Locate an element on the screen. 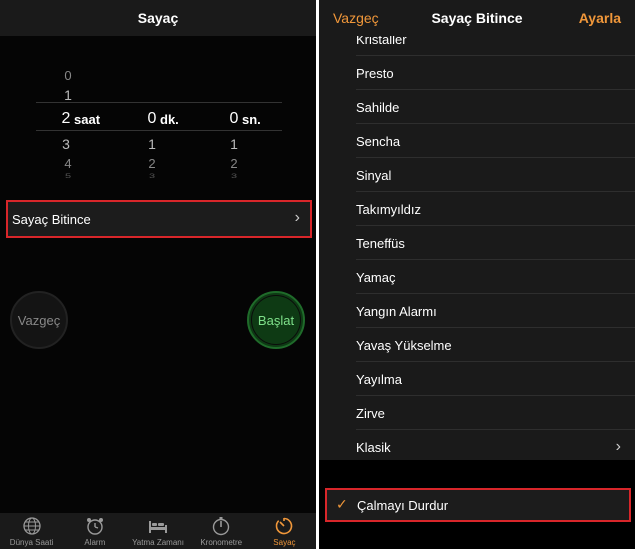  tab-timer: Sayaç is located at coordinates (284, 531).